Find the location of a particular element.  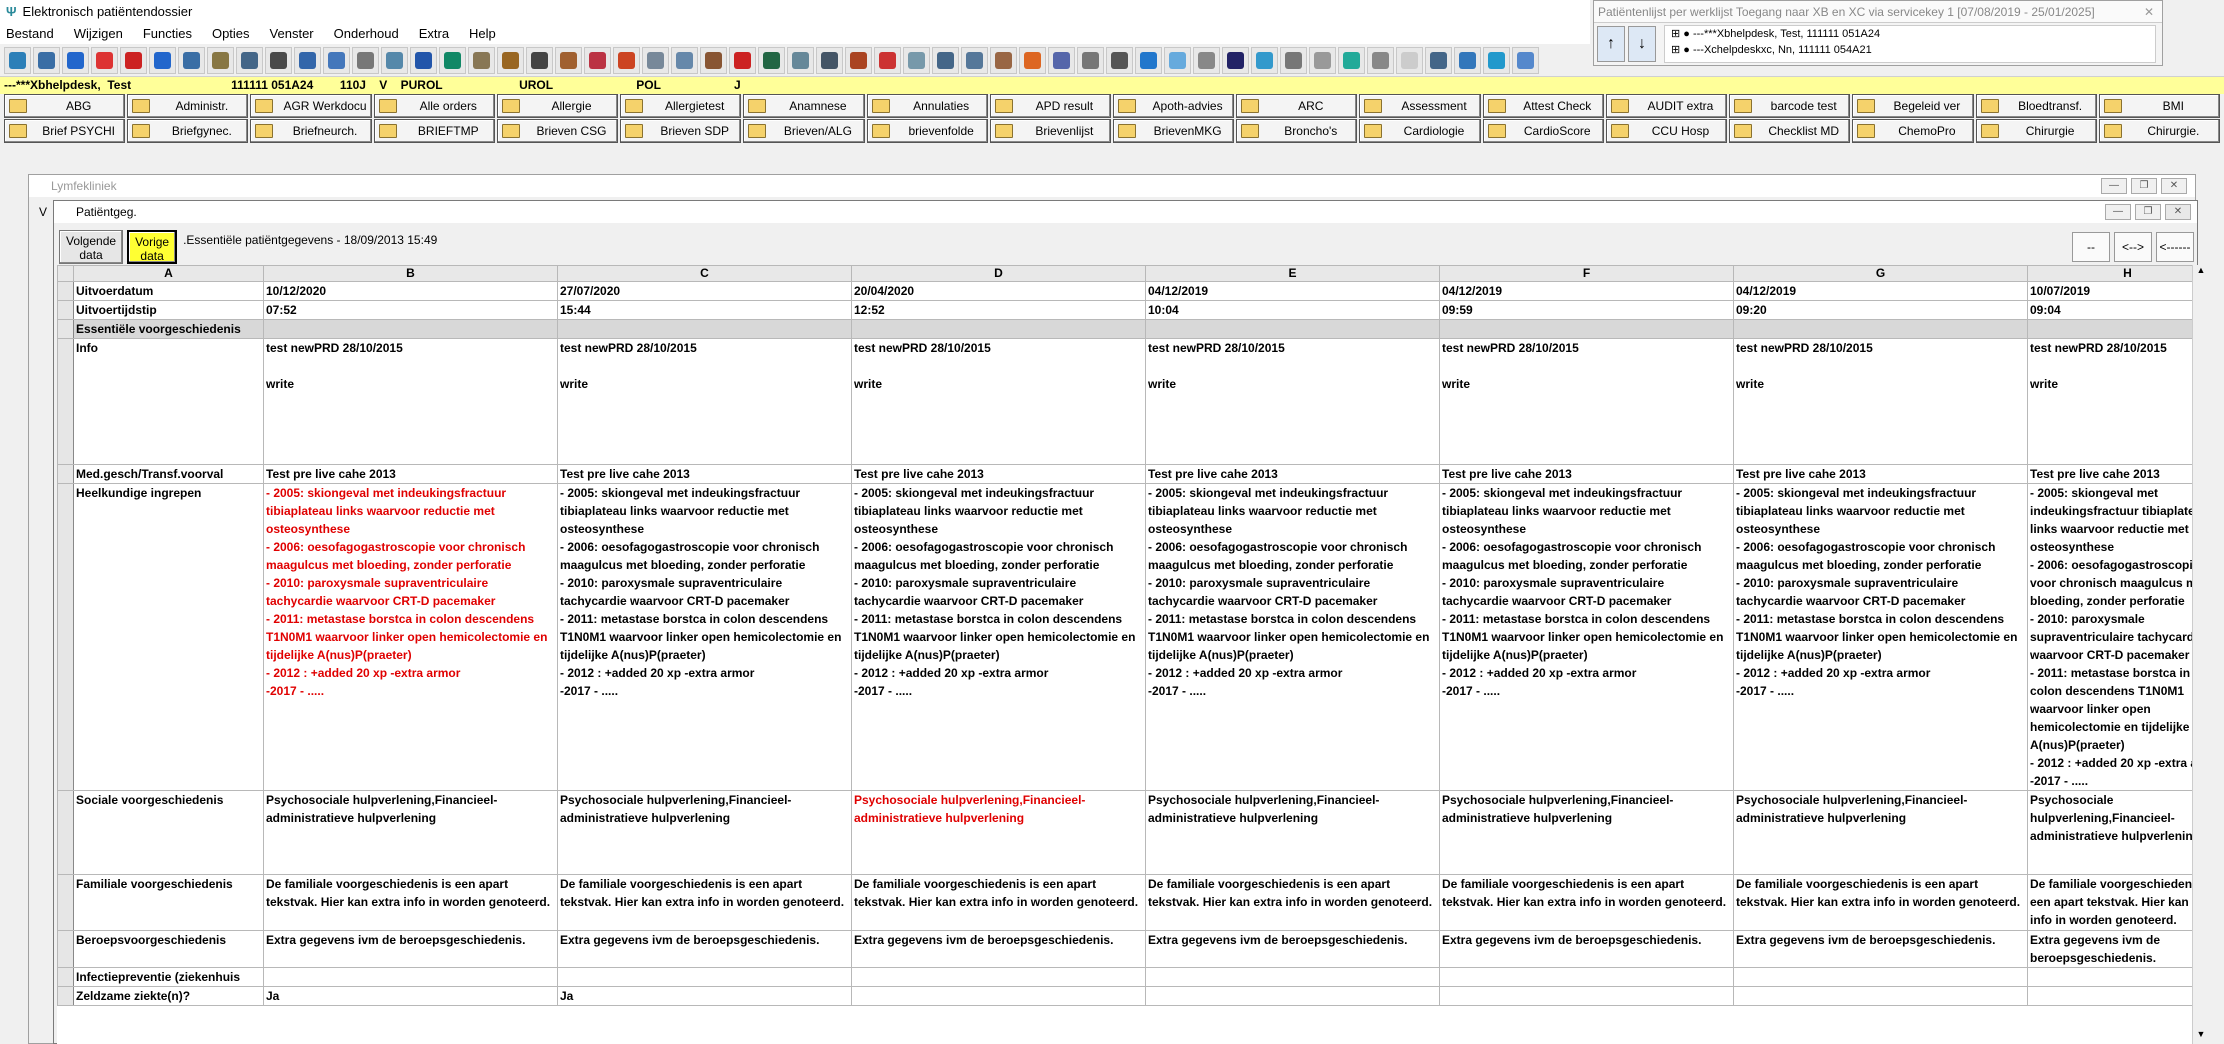

menu-functies: Functies is located at coordinates (167, 33).